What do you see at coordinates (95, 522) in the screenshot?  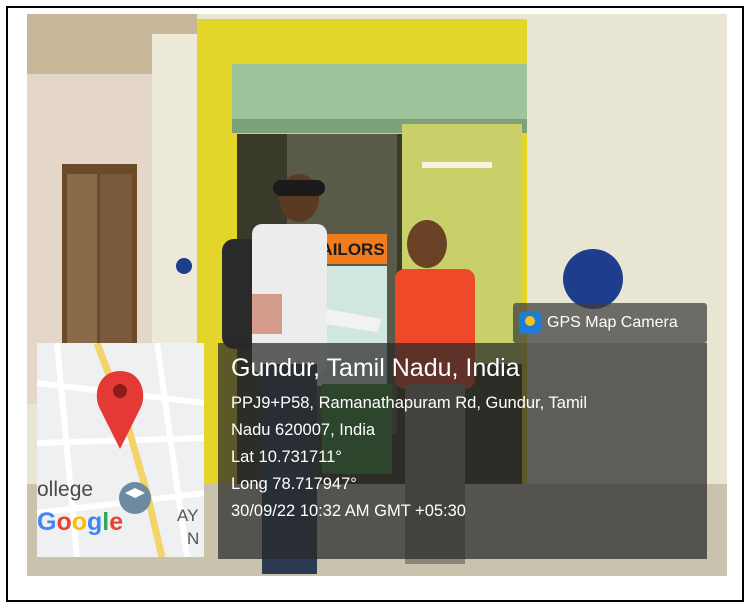 I see `google-letter: g` at bounding box center [95, 522].